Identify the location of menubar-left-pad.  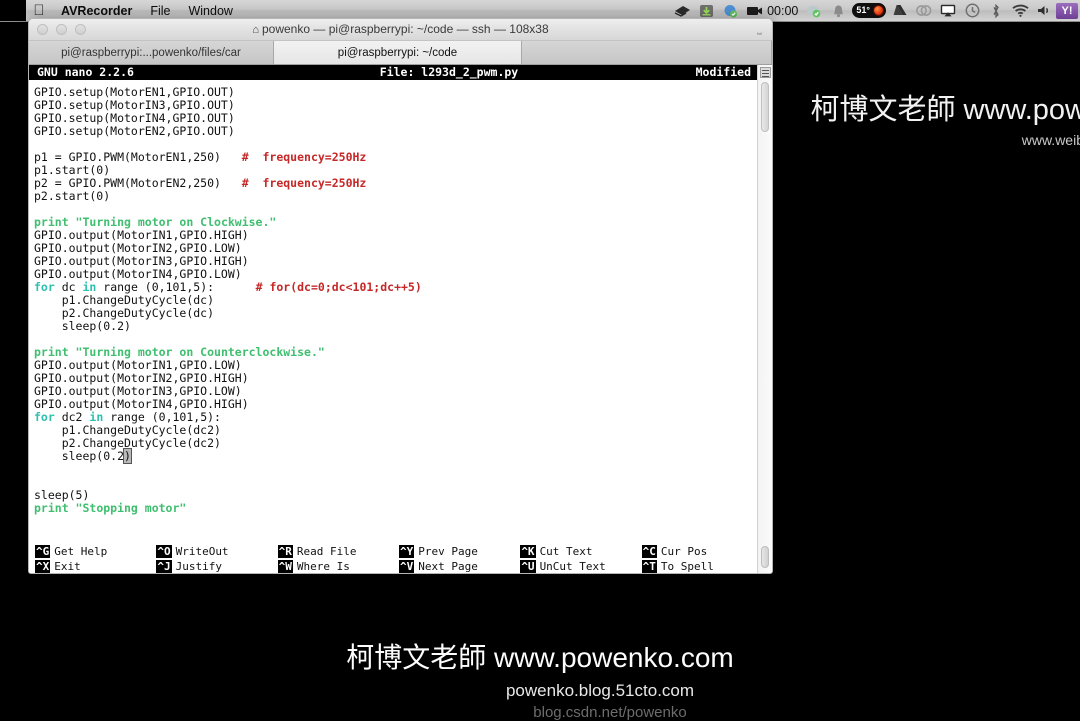
(13, 10).